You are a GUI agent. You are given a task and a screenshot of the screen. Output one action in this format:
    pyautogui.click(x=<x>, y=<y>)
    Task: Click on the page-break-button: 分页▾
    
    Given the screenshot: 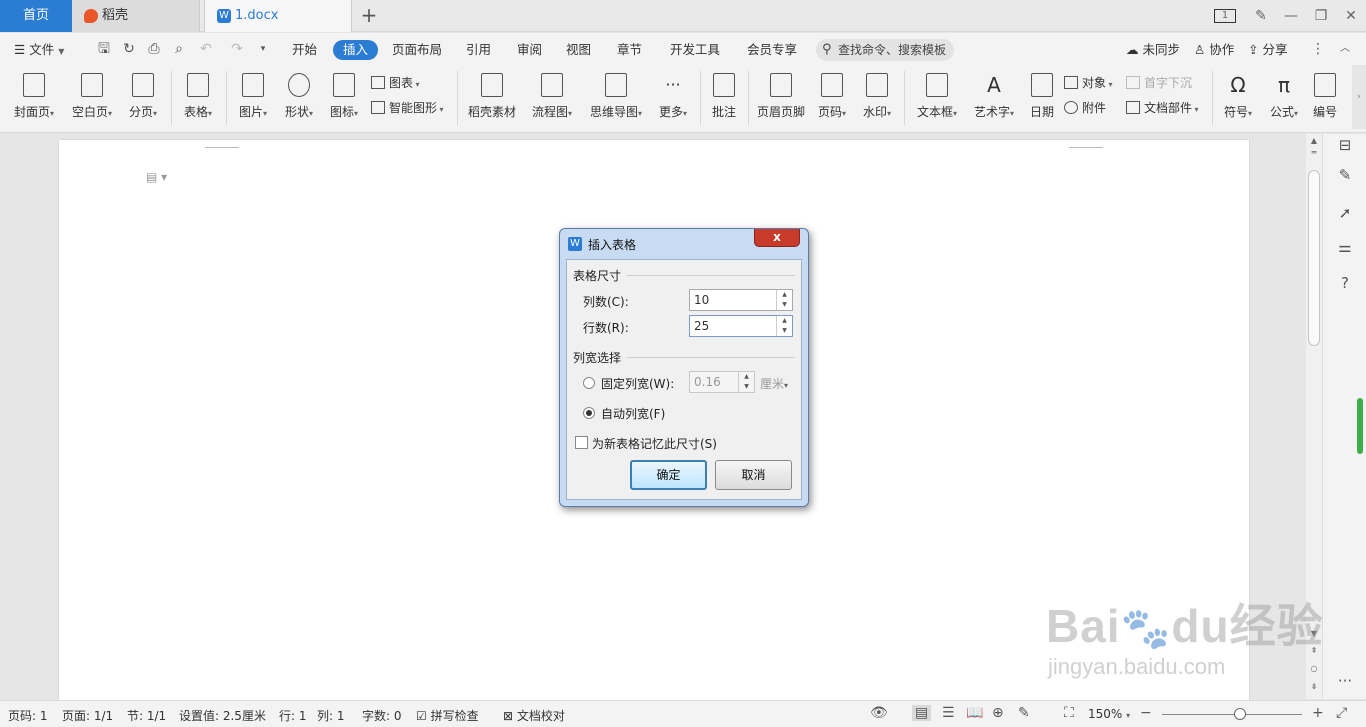 What is the action you would take?
    pyautogui.click(x=143, y=99)
    